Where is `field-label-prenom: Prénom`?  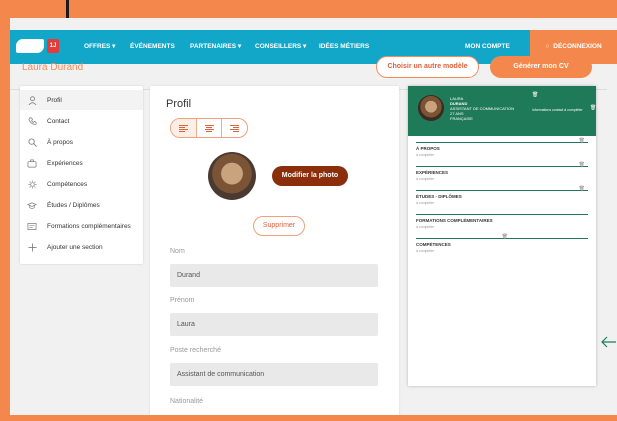
field-label-prenom: Prénom is located at coordinates (182, 300).